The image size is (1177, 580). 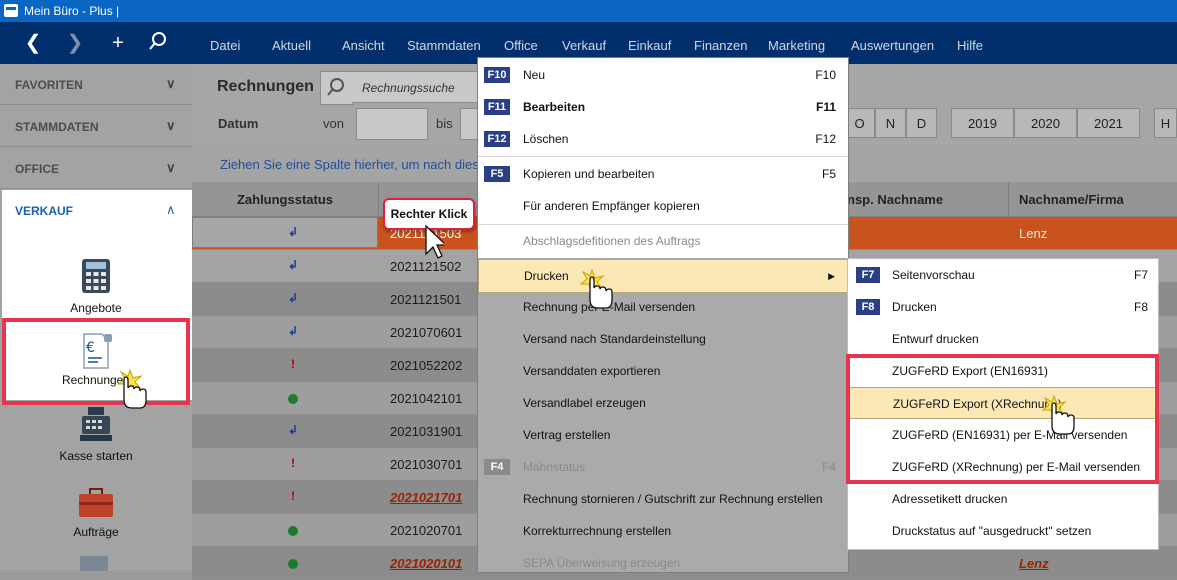 What do you see at coordinates (663, 435) in the screenshot?
I see `menu-item-vertrag: Vertrag erstellen` at bounding box center [663, 435].